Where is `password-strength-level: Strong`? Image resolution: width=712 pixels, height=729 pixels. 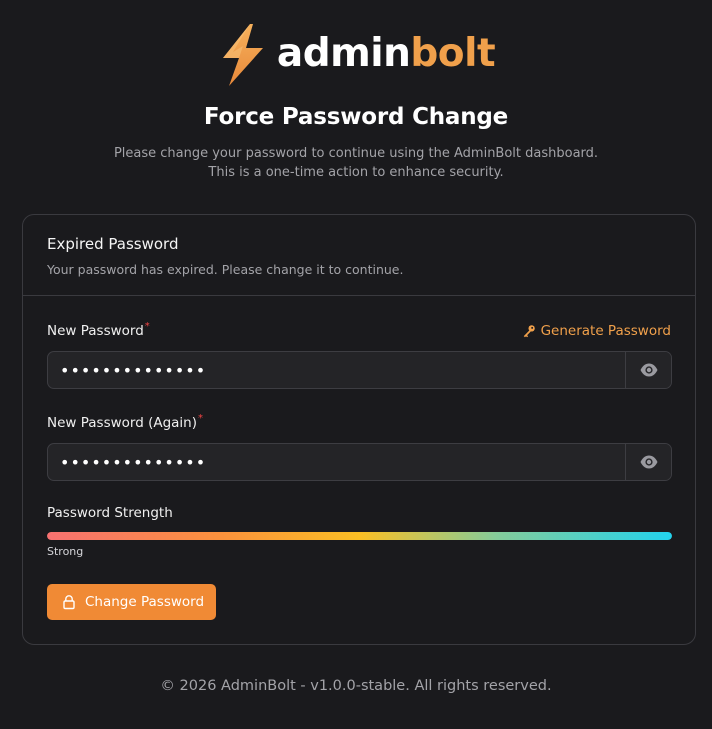 password-strength-level: Strong is located at coordinates (65, 551).